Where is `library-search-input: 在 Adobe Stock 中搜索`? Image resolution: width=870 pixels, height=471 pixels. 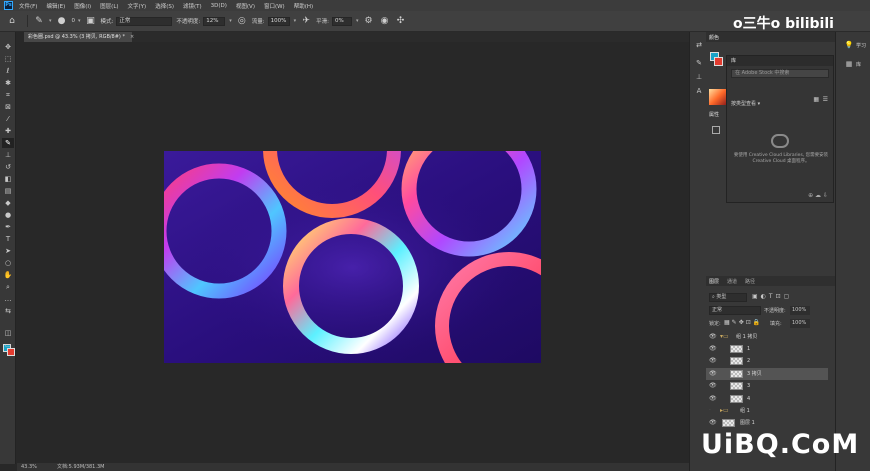
library-search-input: 在 Adobe Stock 中搜索 is located at coordinates (780, 73).